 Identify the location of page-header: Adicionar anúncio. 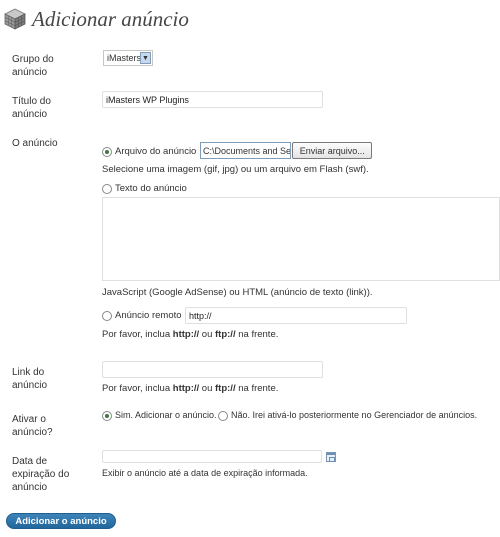
(96, 19).